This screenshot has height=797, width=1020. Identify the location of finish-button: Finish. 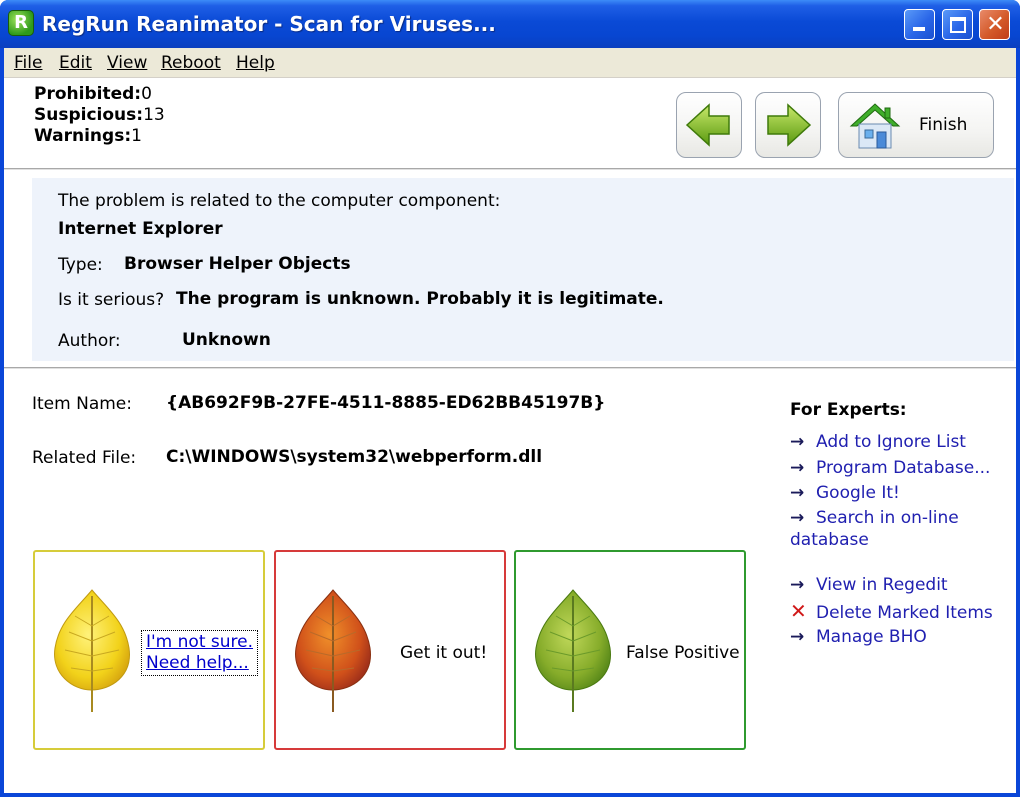
(916, 125).